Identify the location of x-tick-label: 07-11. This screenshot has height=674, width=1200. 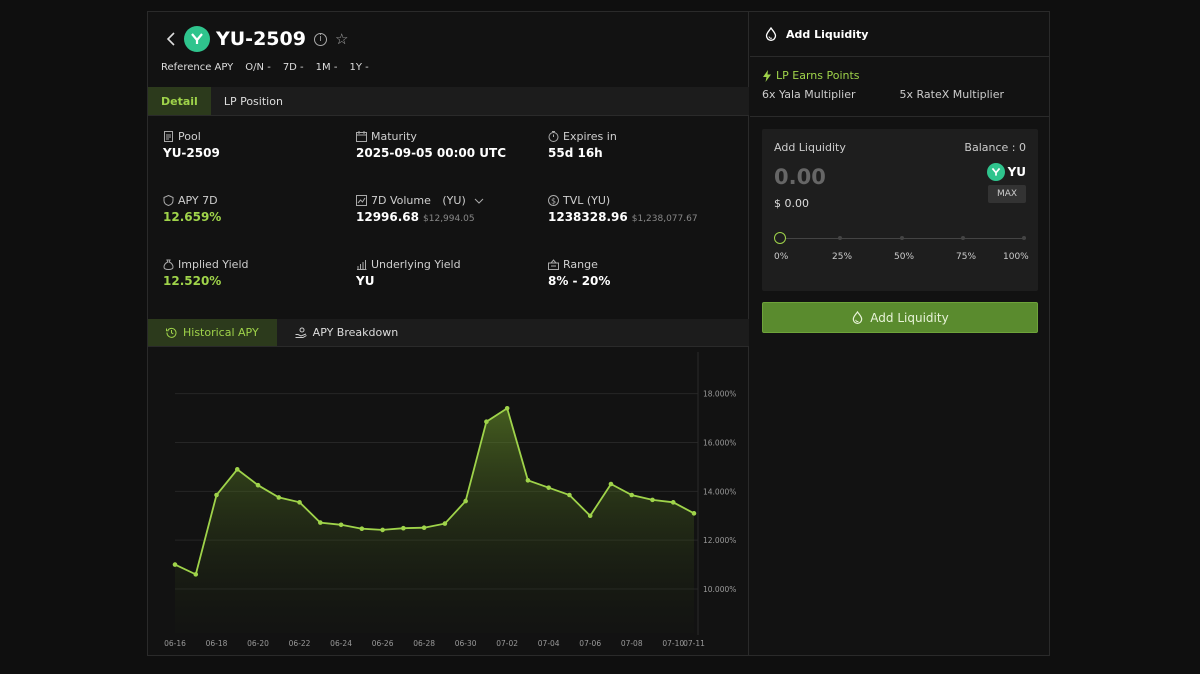
(694, 643).